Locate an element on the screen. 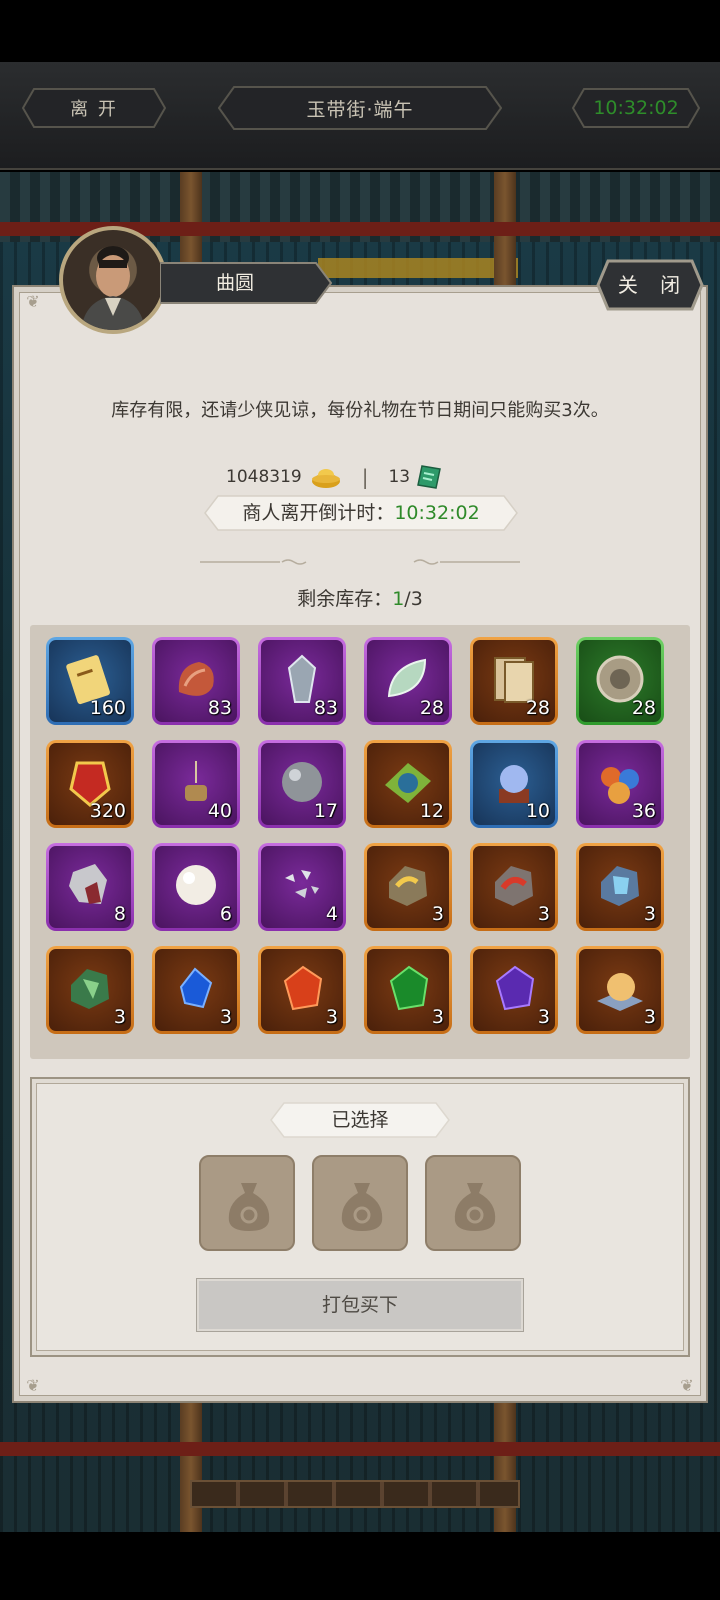 The height and width of the screenshot is (1600, 720). merchant-countdown: 商人离开倒计时：10:32:02 is located at coordinates (361, 513).